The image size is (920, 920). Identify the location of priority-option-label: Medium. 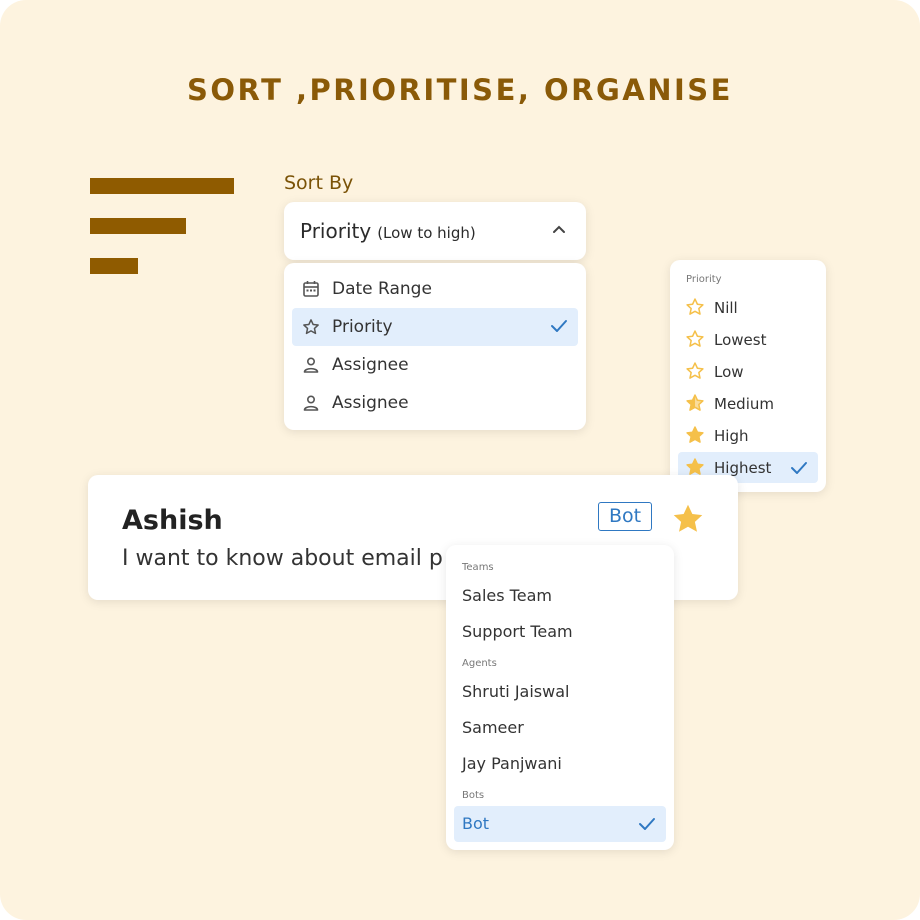
(744, 404).